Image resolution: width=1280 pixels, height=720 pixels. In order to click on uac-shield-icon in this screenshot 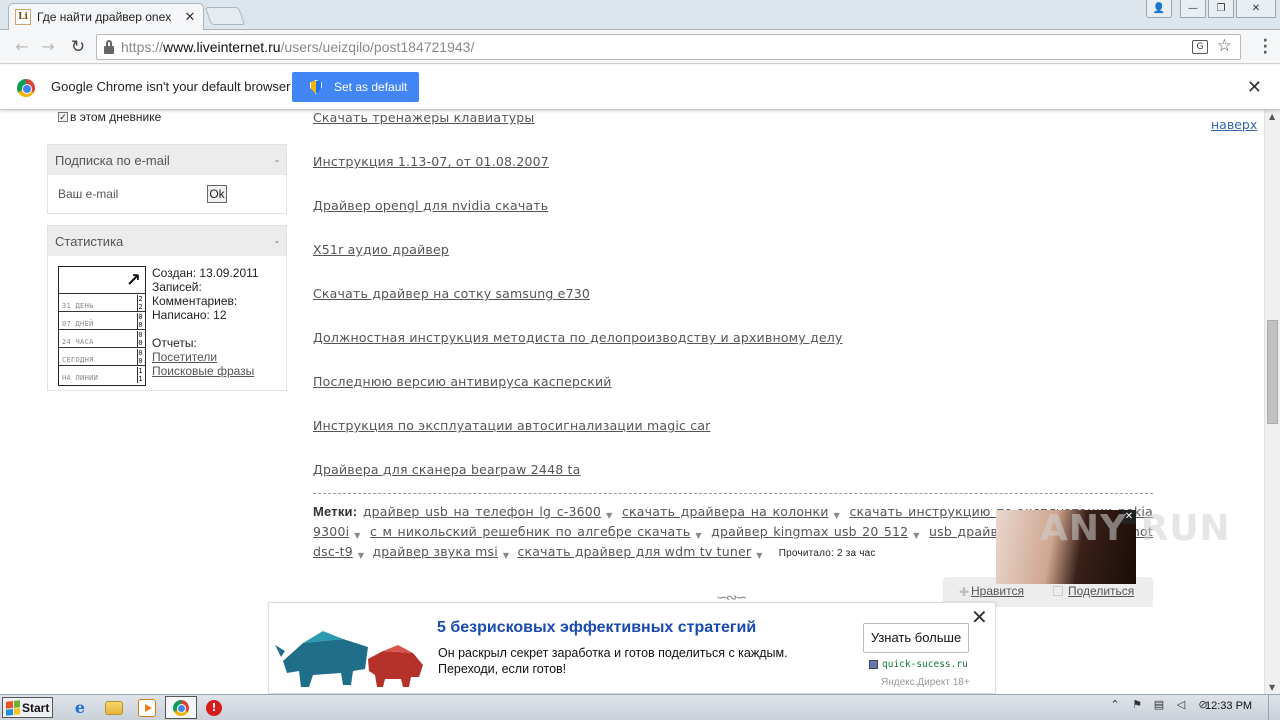, I will do `click(316, 87)`.